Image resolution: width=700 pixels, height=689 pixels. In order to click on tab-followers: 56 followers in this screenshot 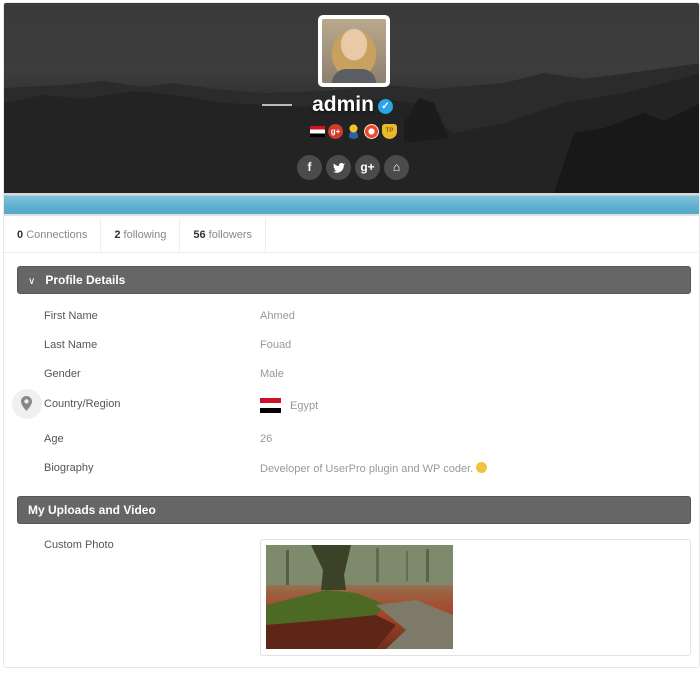, I will do `click(223, 235)`.